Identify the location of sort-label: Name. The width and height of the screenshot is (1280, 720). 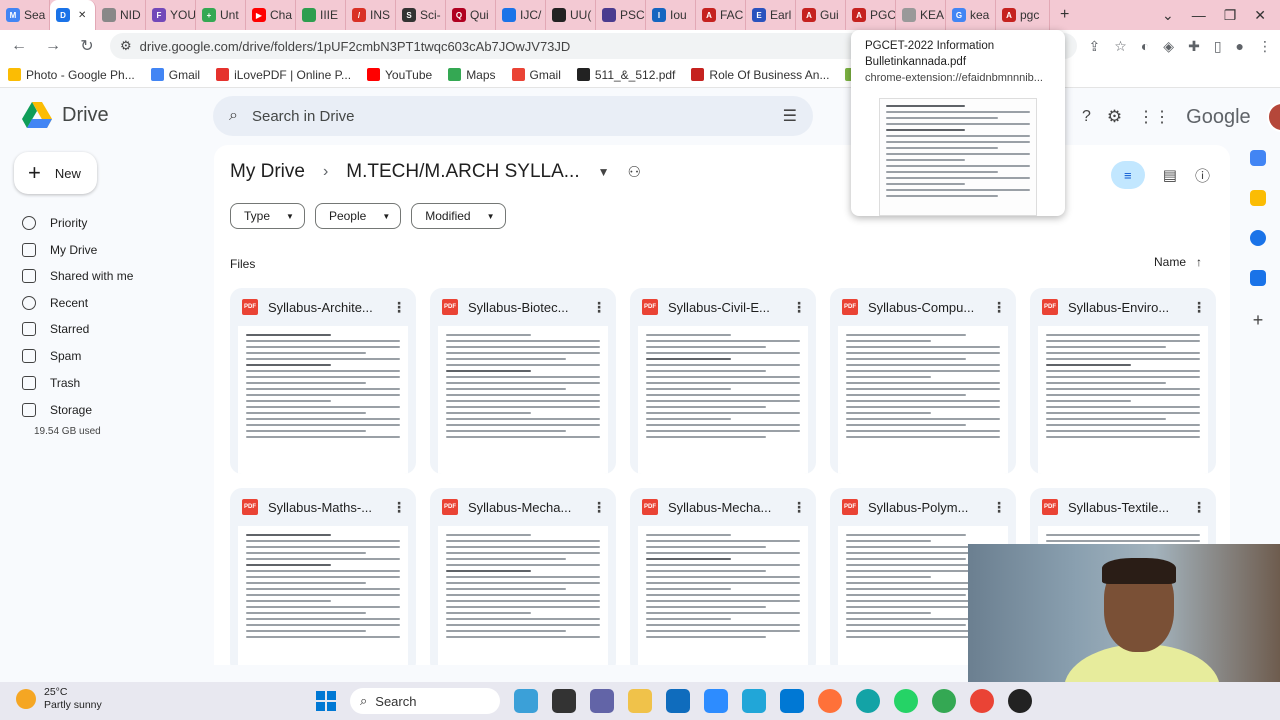
(1170, 262).